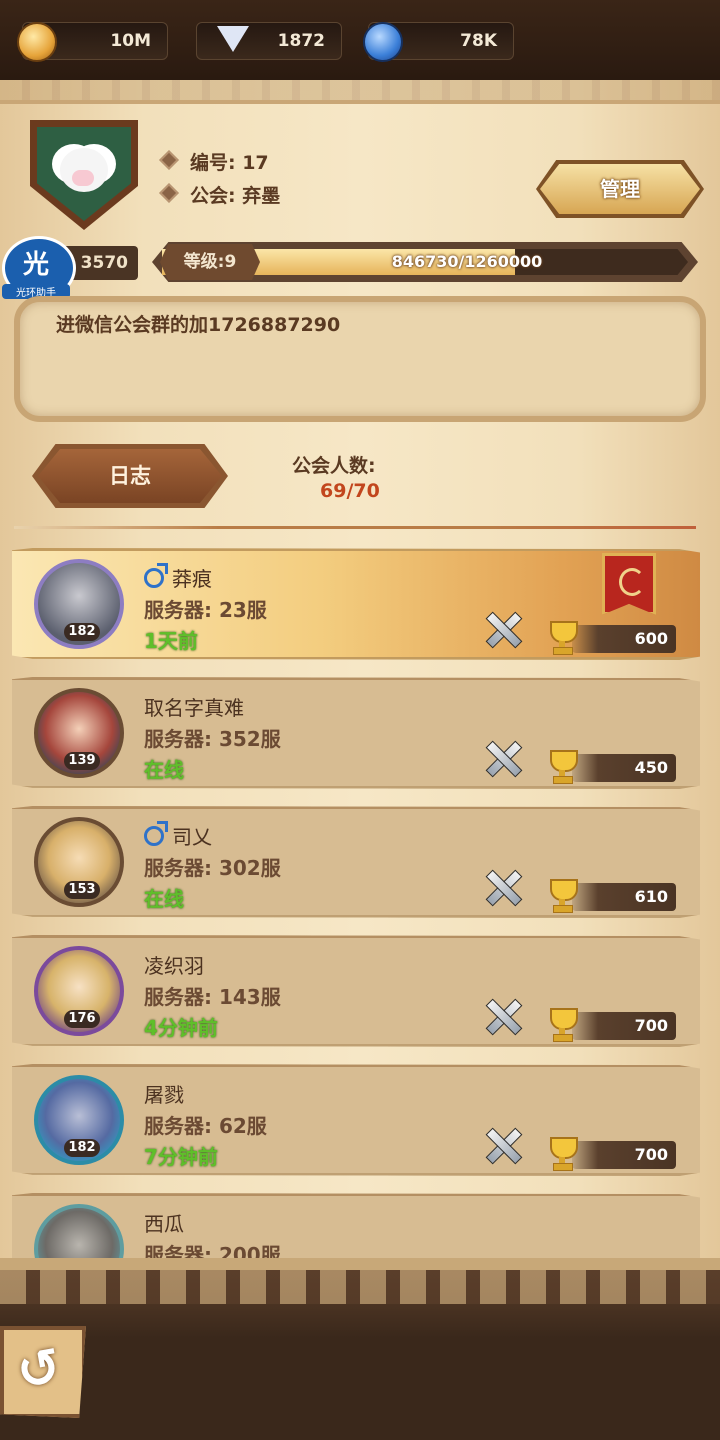 Image resolution: width=720 pixels, height=1440 pixels. What do you see at coordinates (269, 41) in the screenshot?
I see `diamond-counter: 1872` at bounding box center [269, 41].